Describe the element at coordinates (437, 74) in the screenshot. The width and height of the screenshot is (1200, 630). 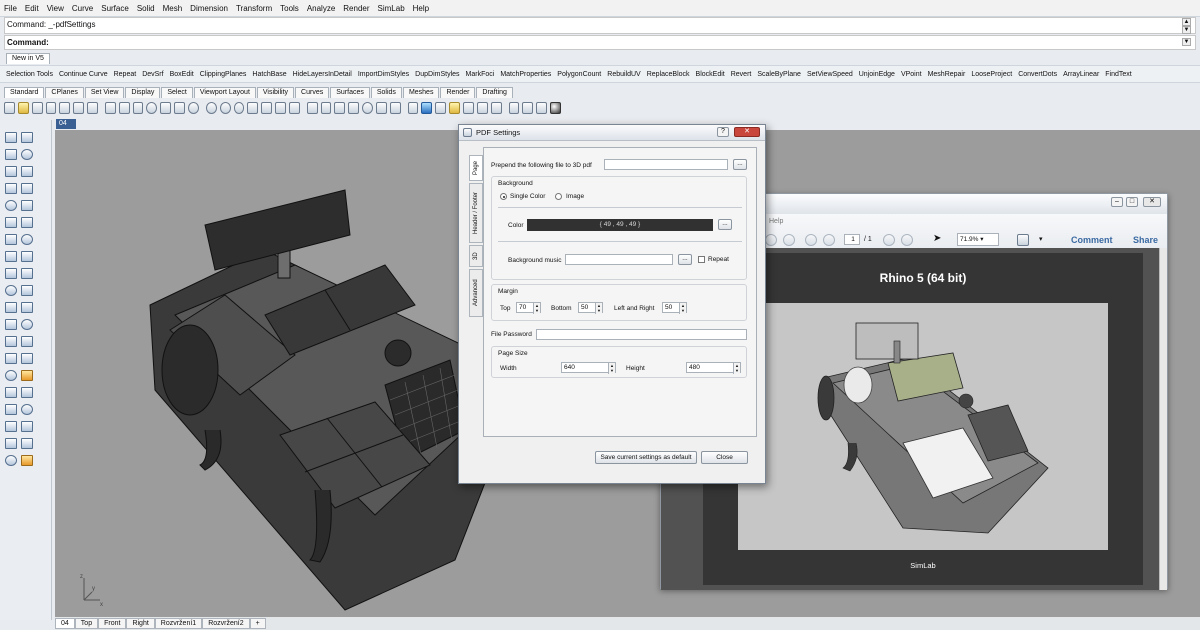
I see `command-button-dupdimstyles: DupDimStyles` at that location.